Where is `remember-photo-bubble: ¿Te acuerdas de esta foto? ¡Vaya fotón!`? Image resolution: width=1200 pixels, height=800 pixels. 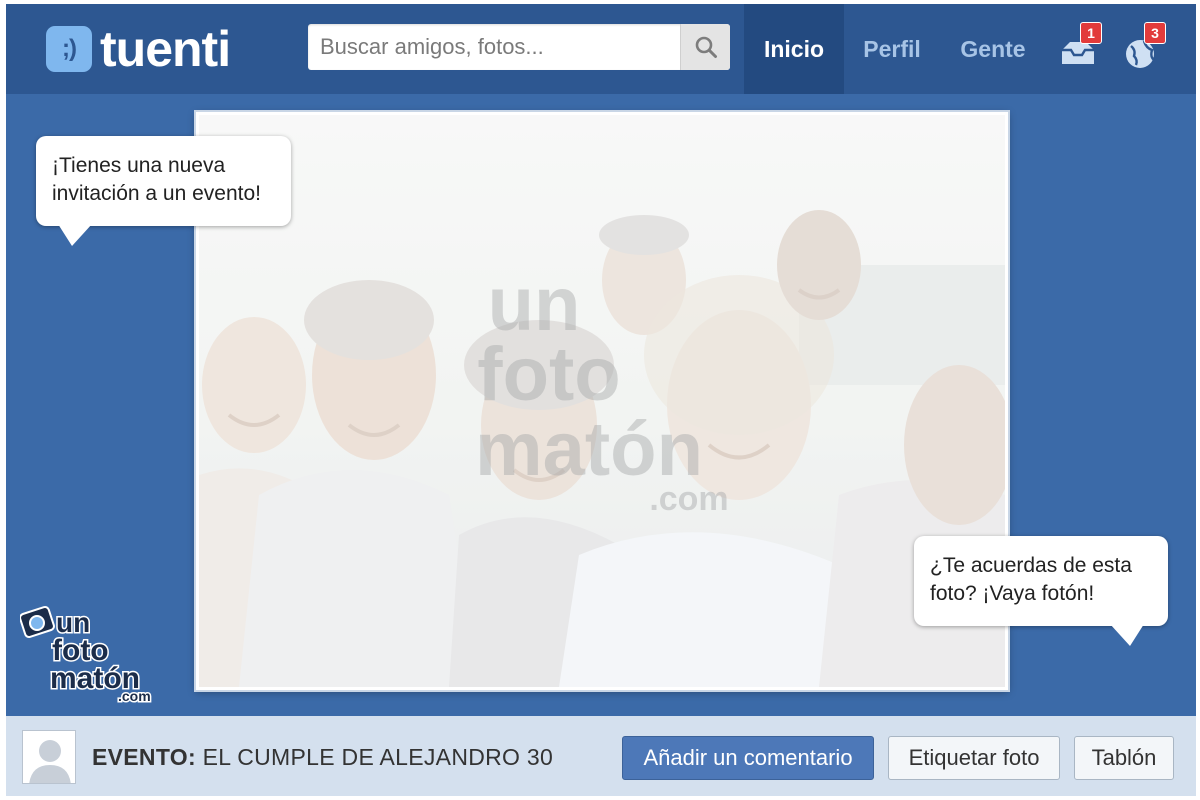 remember-photo-bubble: ¿Te acuerdas de esta foto? ¡Vaya fotón! is located at coordinates (1041, 591).